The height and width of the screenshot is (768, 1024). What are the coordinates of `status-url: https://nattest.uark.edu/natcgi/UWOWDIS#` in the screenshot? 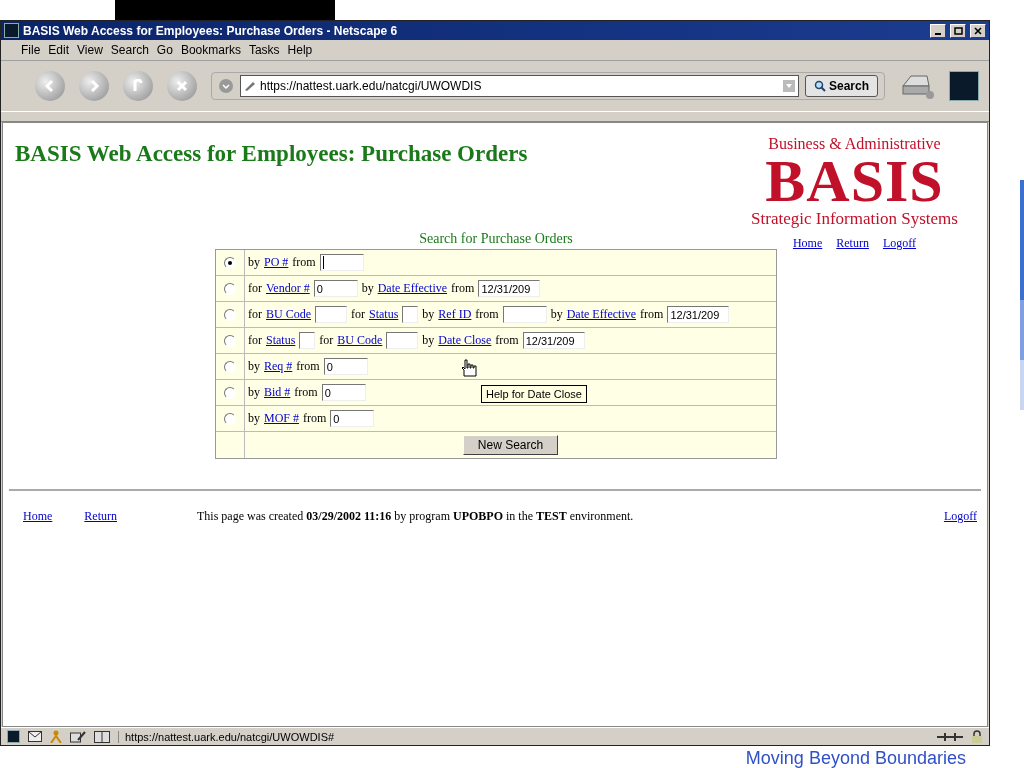 It's located at (523, 736).